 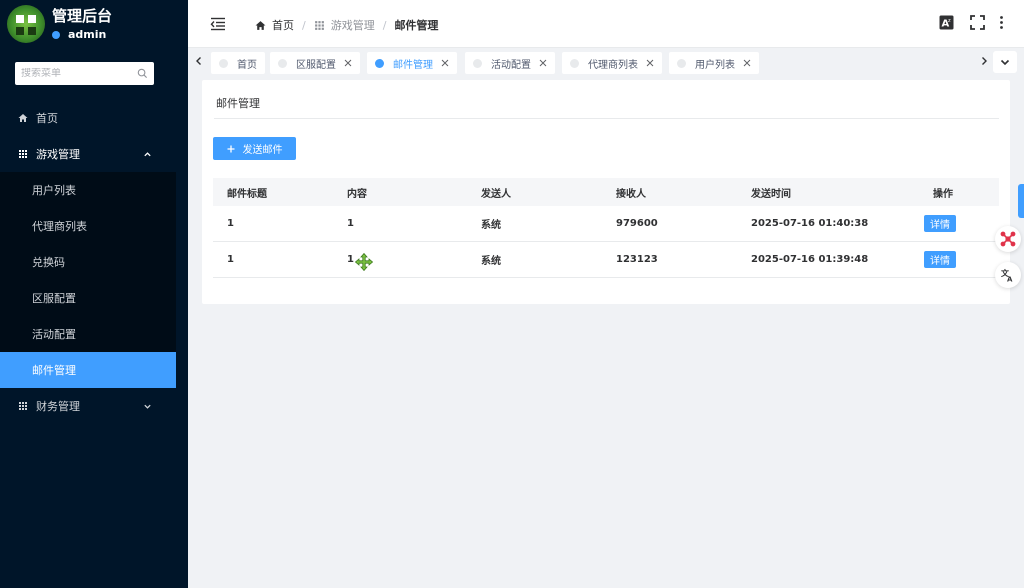 I want to click on tab-label: 区服配置, so click(x=316, y=65).